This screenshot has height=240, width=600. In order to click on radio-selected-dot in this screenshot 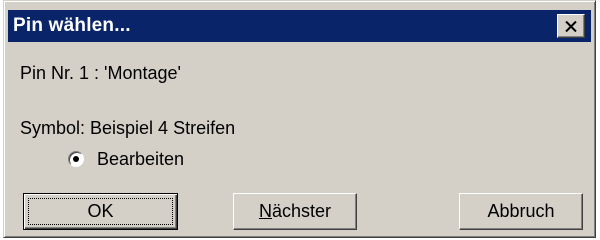, I will do `click(76, 159)`.